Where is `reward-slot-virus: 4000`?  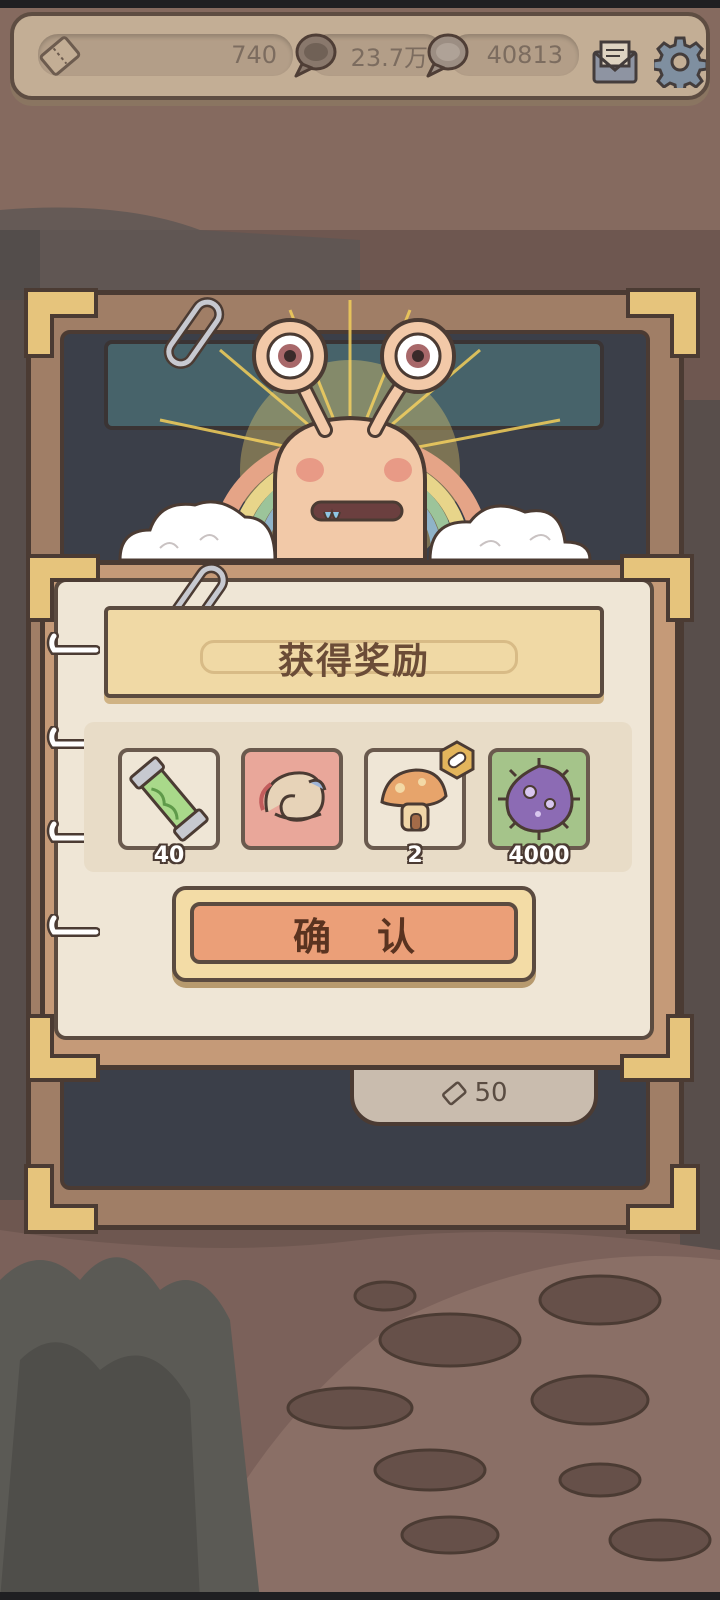
reward-slot-virus: 4000 is located at coordinates (539, 808).